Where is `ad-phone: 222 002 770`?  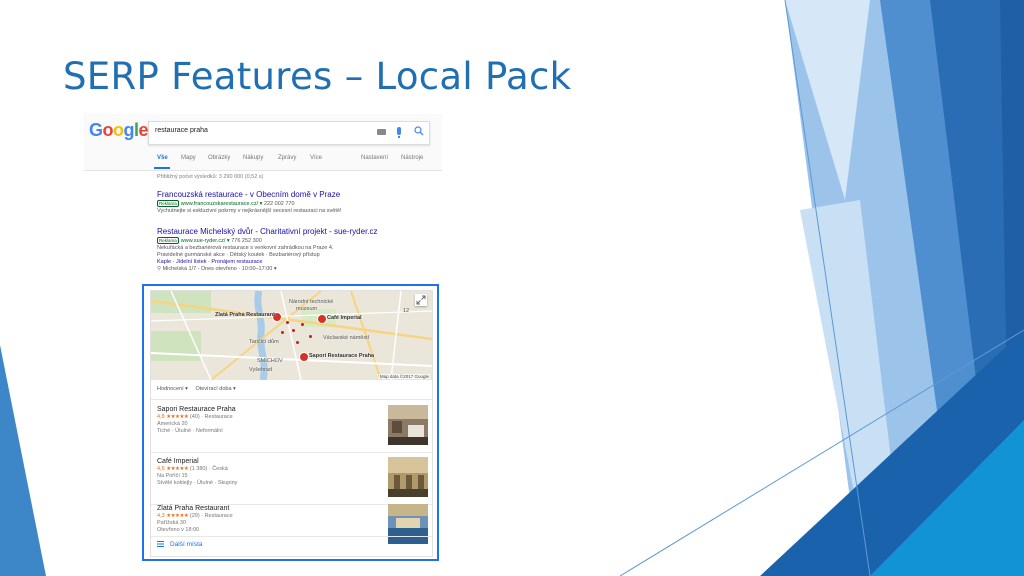
ad-phone: 222 002 770 is located at coordinates (279, 204).